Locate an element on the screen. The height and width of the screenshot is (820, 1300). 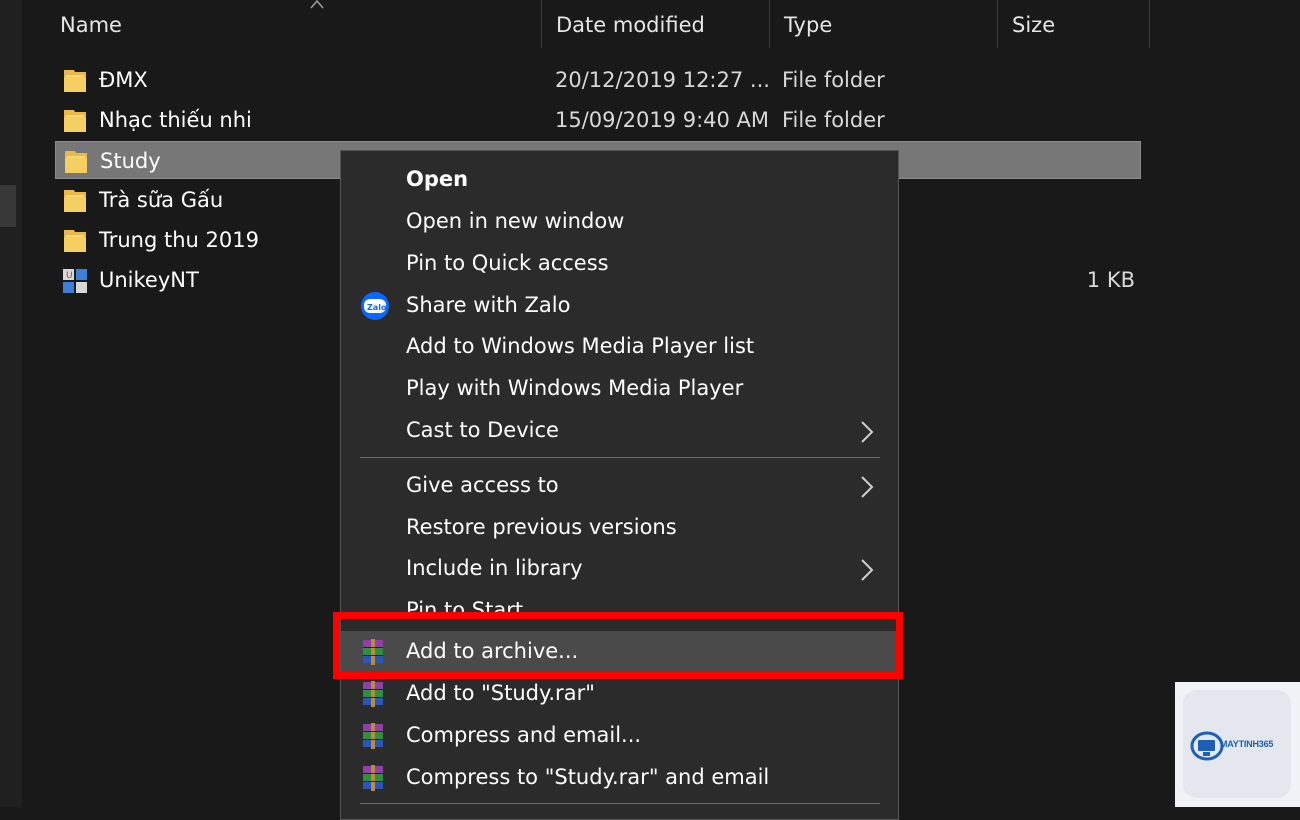
file-size: 1 KB is located at coordinates (1110, 280).